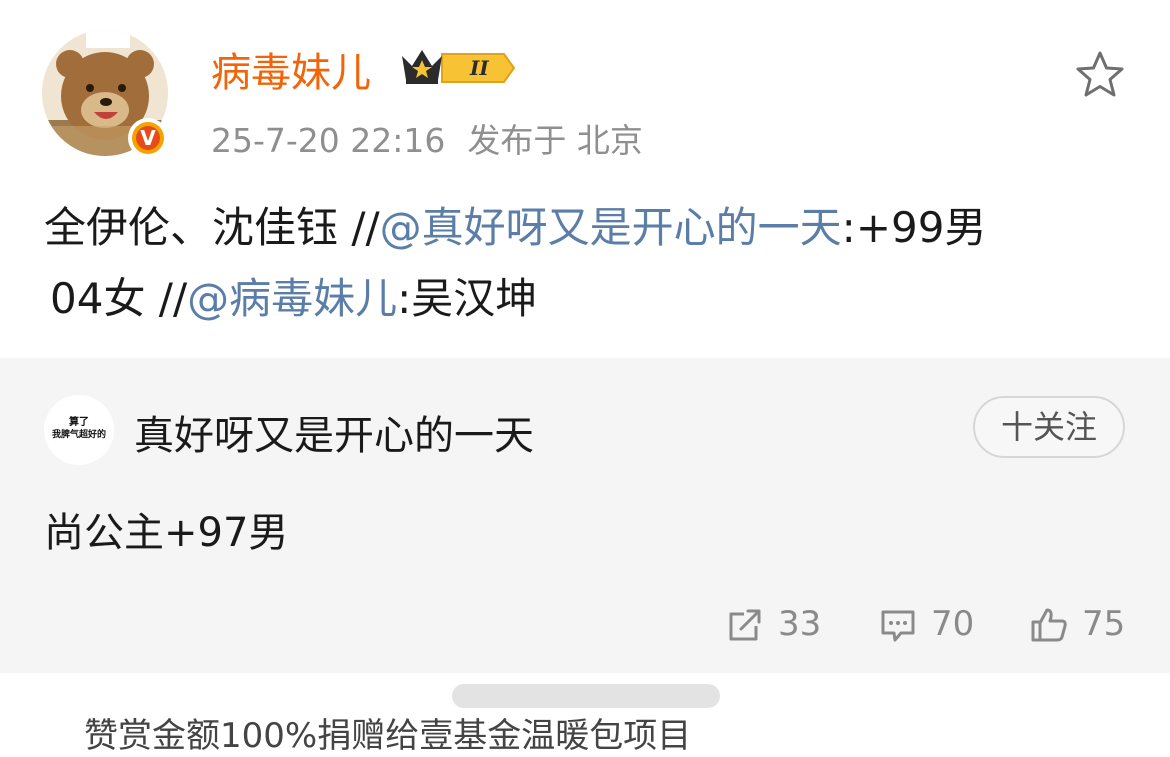 This screenshot has width=1170, height=757. What do you see at coordinates (555, 140) in the screenshot?
I see `location: 发布于 北京` at bounding box center [555, 140].